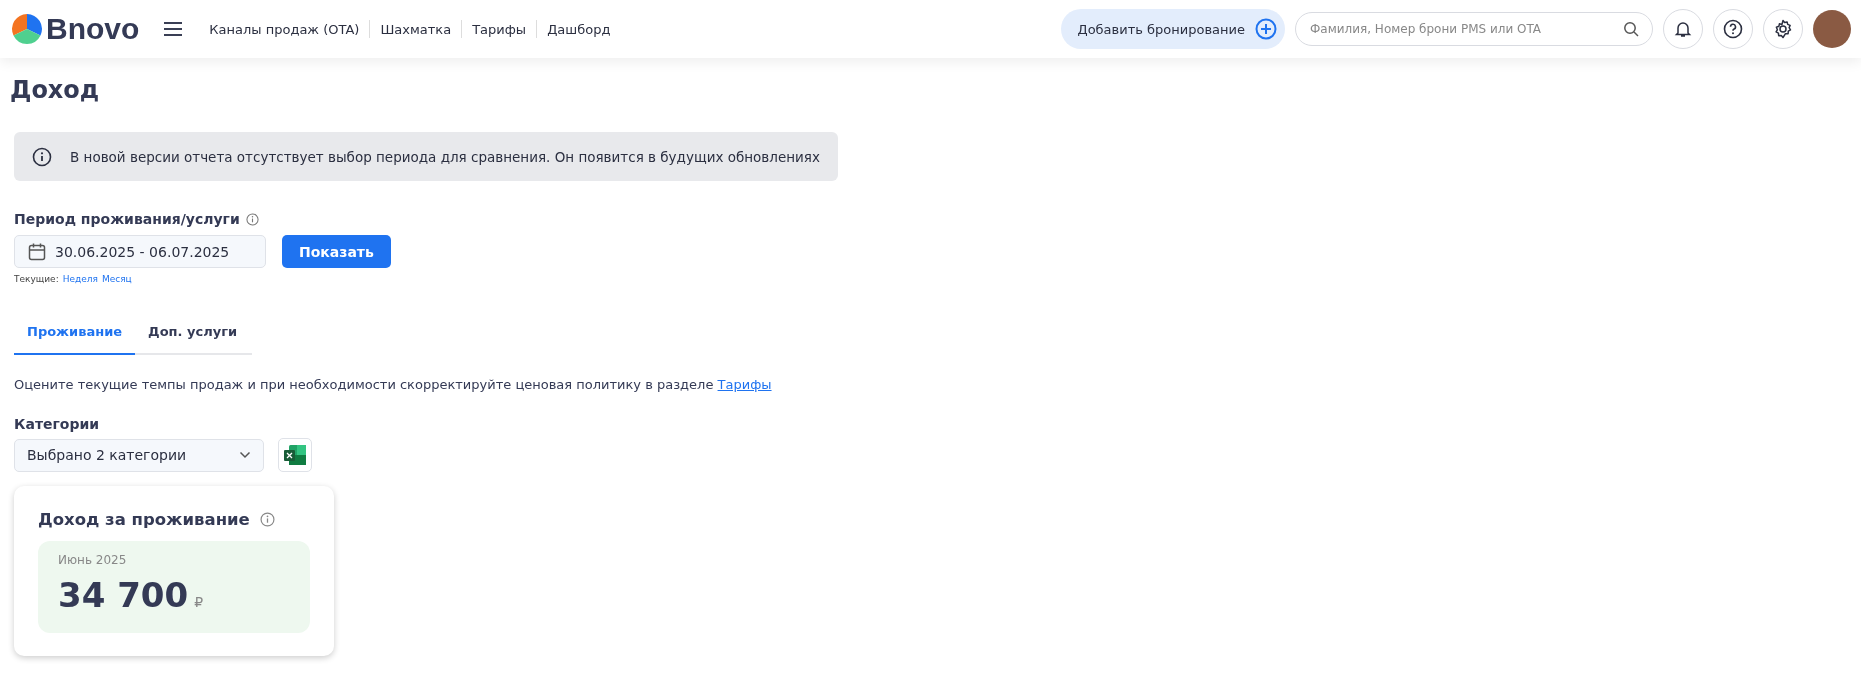 The height and width of the screenshot is (692, 1861). Describe the element at coordinates (55, 90) in the screenshot. I see `page-title: Доход` at that location.